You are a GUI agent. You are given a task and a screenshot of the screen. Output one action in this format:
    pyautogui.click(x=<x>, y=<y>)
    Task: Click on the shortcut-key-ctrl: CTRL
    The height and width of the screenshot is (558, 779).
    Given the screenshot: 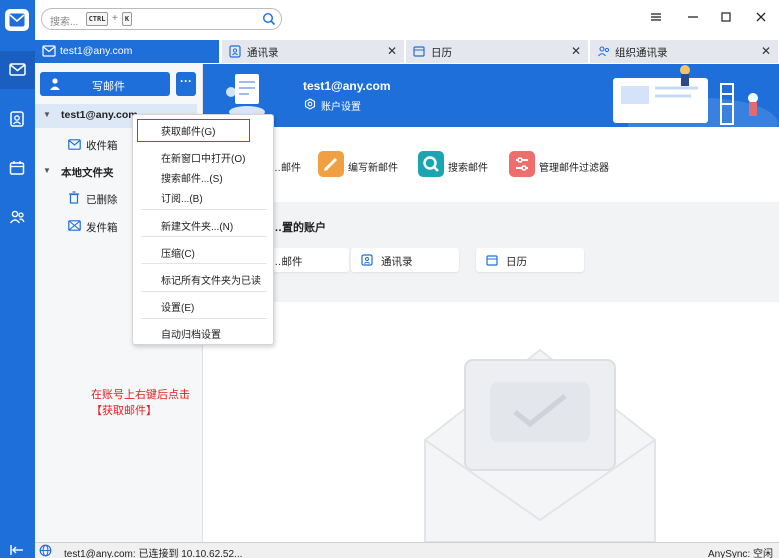 What is the action you would take?
    pyautogui.click(x=97, y=19)
    